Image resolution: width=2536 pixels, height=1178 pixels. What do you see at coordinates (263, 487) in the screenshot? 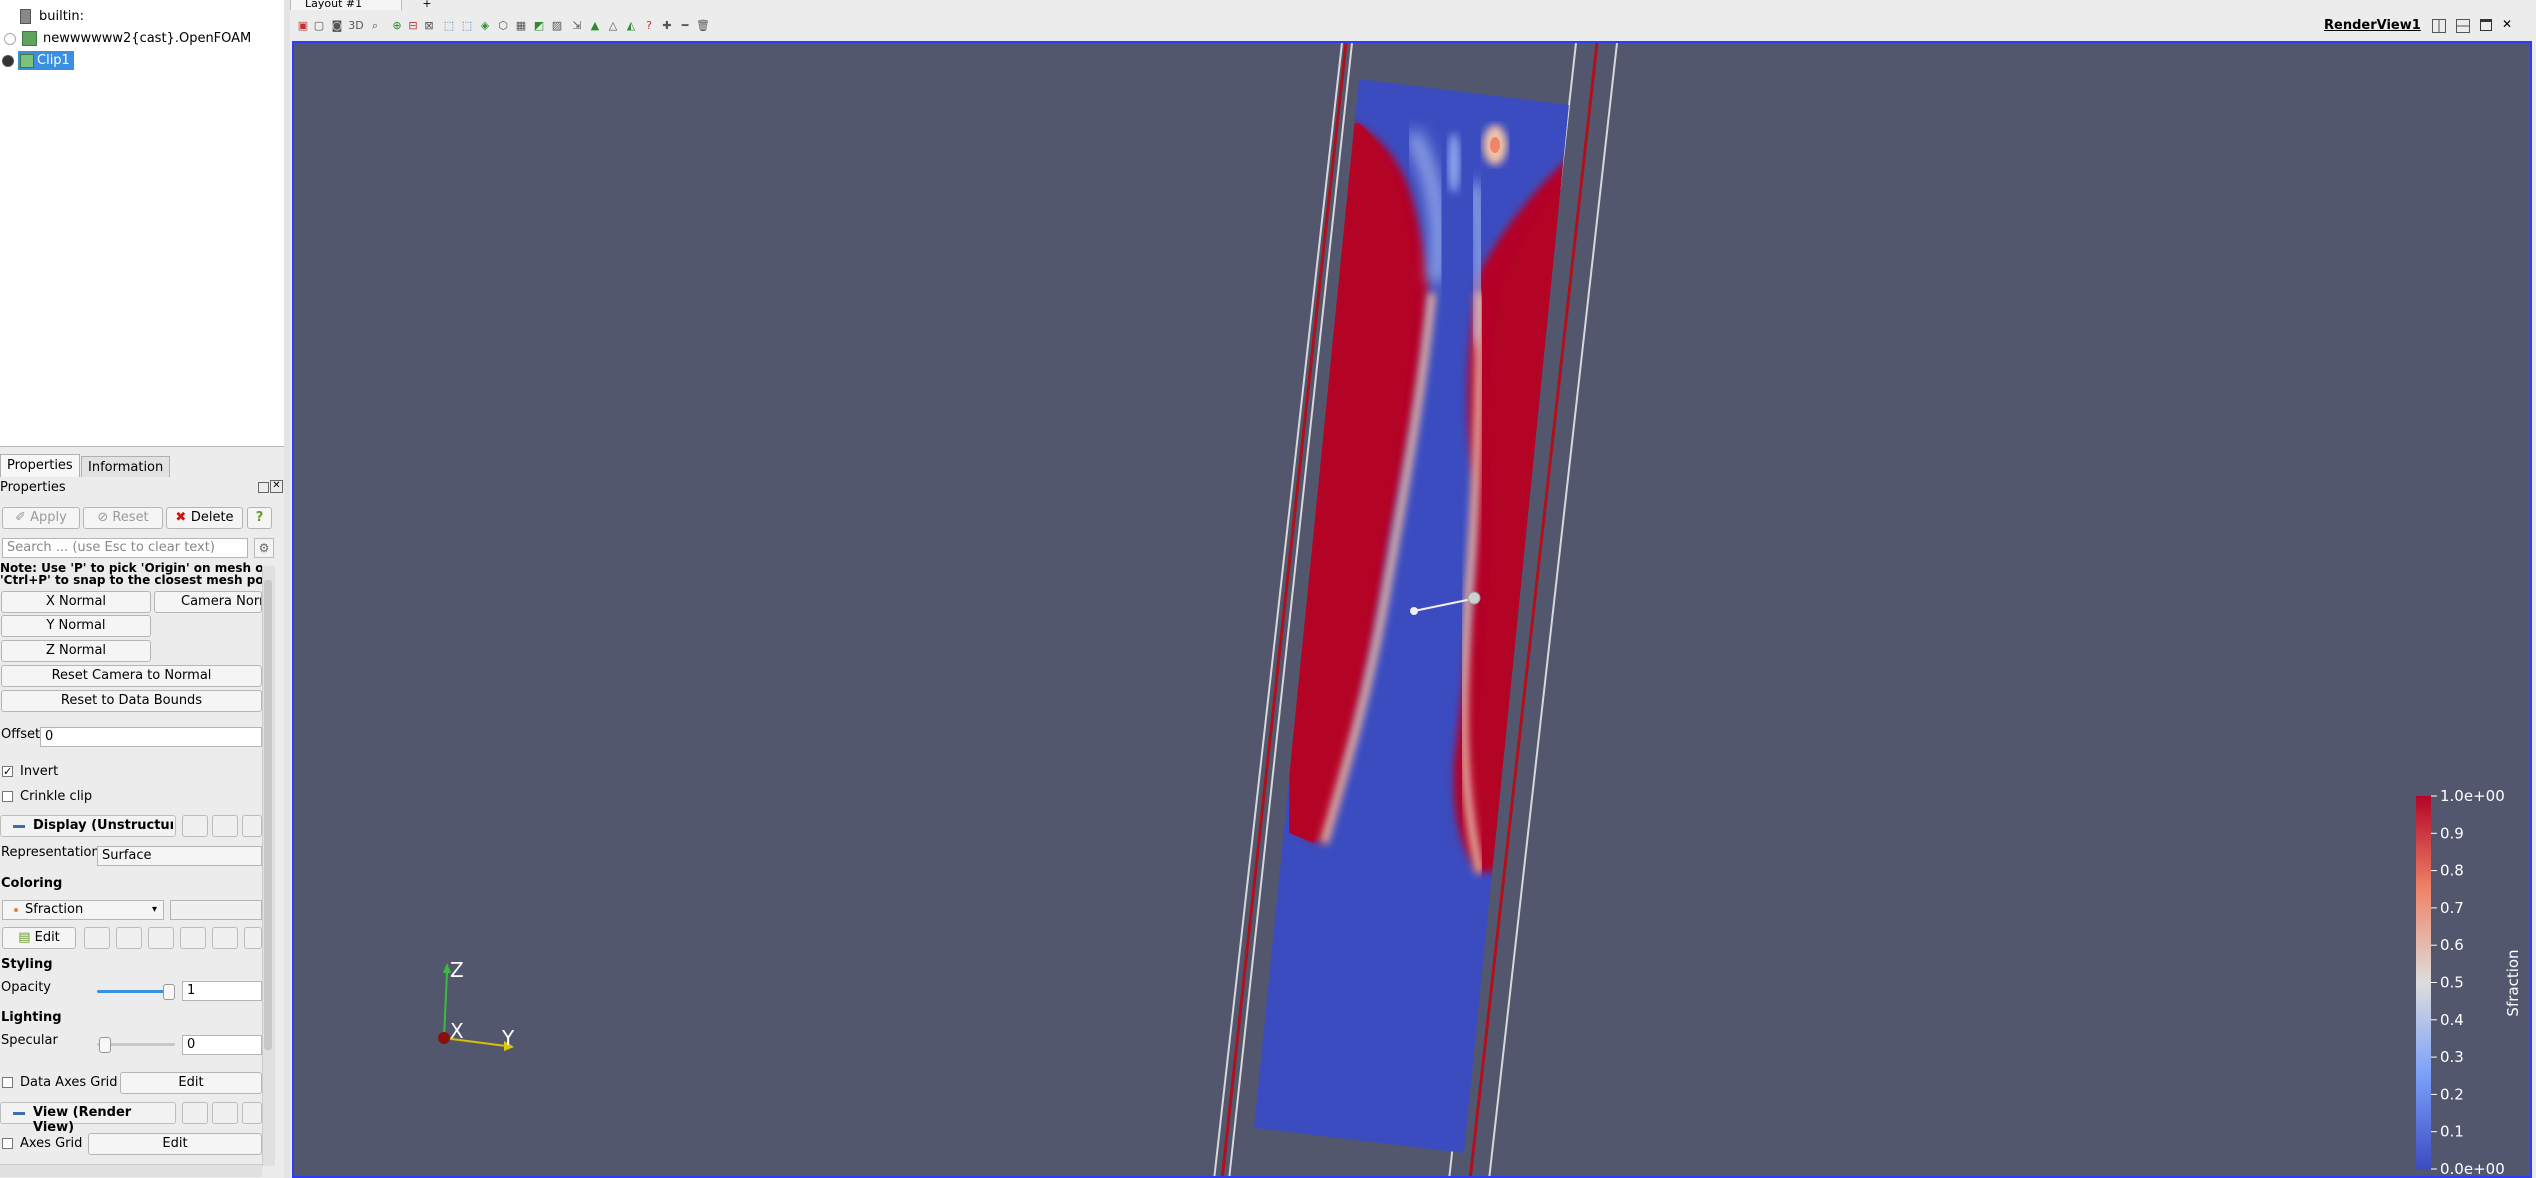
I see `float-panel-icon` at bounding box center [263, 487].